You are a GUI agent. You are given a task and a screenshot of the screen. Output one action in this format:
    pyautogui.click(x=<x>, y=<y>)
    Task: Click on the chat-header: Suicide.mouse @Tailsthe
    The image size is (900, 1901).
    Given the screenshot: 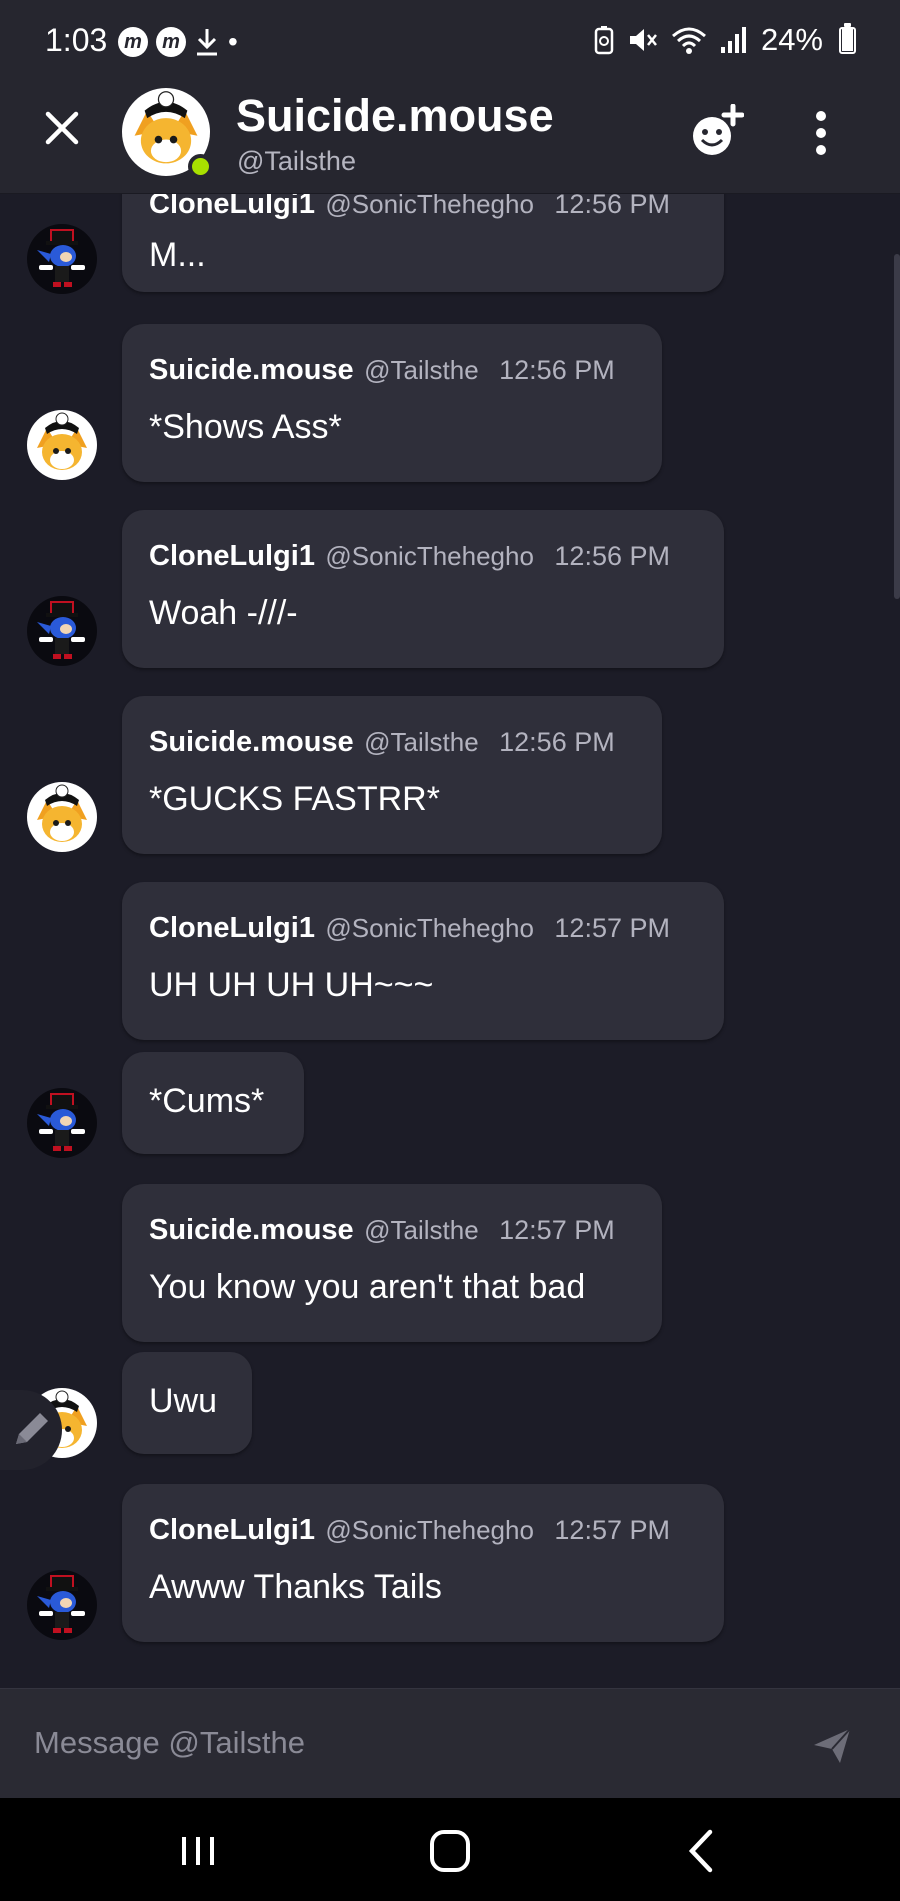 What is the action you would take?
    pyautogui.click(x=450, y=139)
    